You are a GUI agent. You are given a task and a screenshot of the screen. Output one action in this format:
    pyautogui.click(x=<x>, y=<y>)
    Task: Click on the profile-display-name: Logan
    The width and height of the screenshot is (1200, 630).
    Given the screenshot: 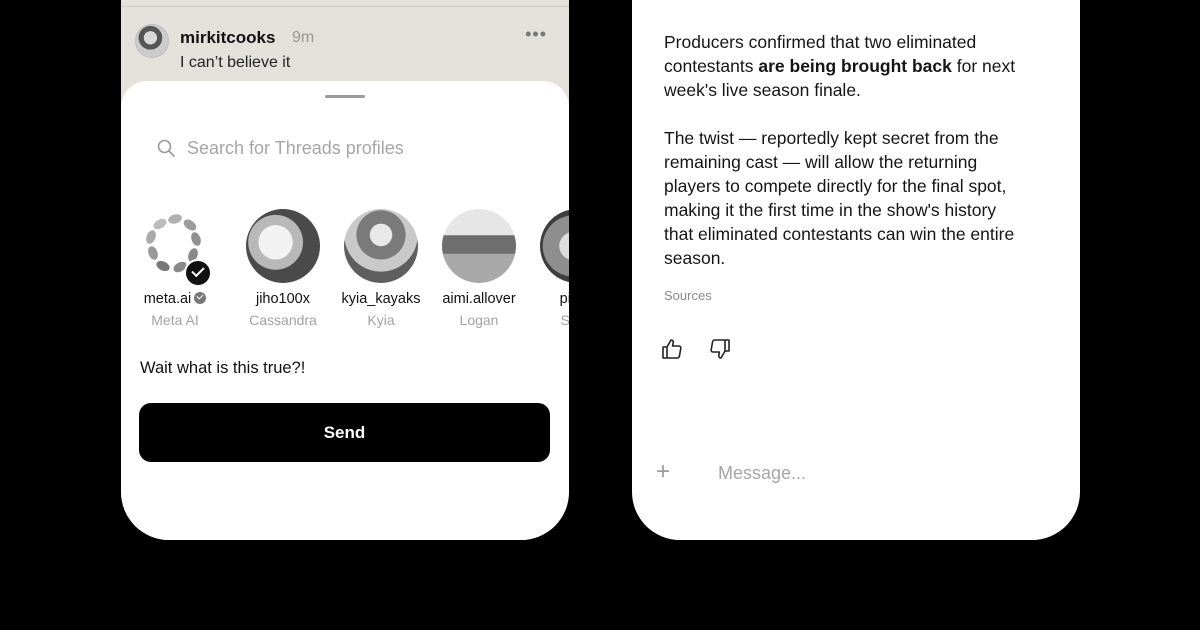 What is the action you would take?
    pyautogui.click(x=479, y=320)
    